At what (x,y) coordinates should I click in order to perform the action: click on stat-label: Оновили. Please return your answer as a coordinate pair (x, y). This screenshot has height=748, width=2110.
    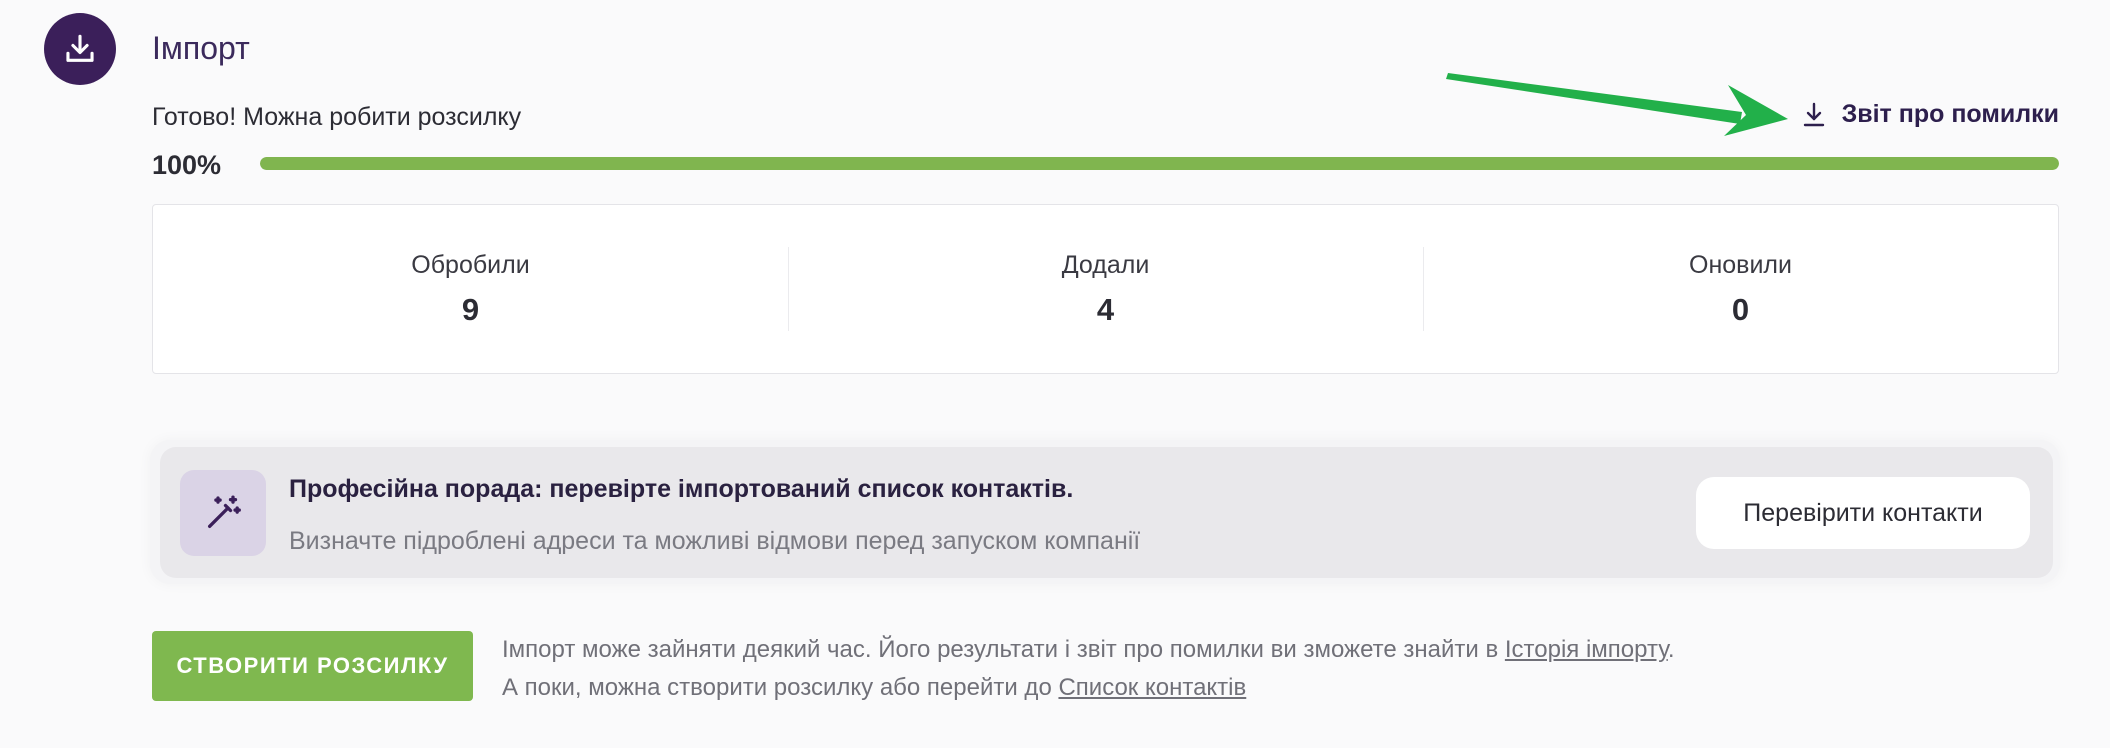
    Looking at the image, I should click on (1740, 264).